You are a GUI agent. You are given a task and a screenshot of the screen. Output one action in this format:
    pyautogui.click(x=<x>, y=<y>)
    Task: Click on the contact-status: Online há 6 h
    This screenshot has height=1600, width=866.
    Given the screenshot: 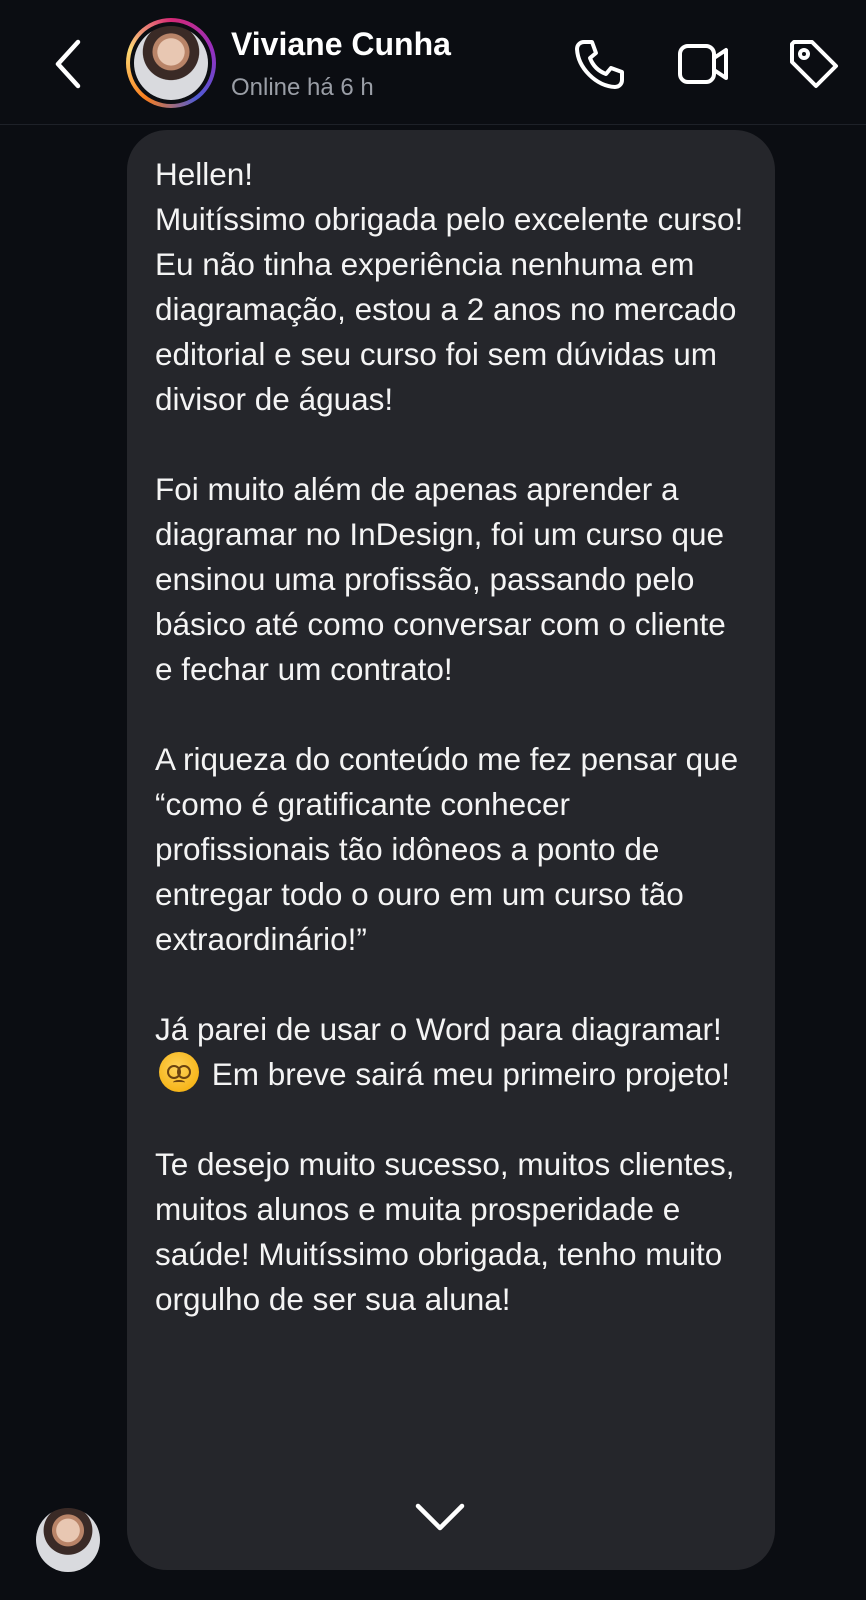 What is the action you would take?
    pyautogui.click(x=302, y=87)
    